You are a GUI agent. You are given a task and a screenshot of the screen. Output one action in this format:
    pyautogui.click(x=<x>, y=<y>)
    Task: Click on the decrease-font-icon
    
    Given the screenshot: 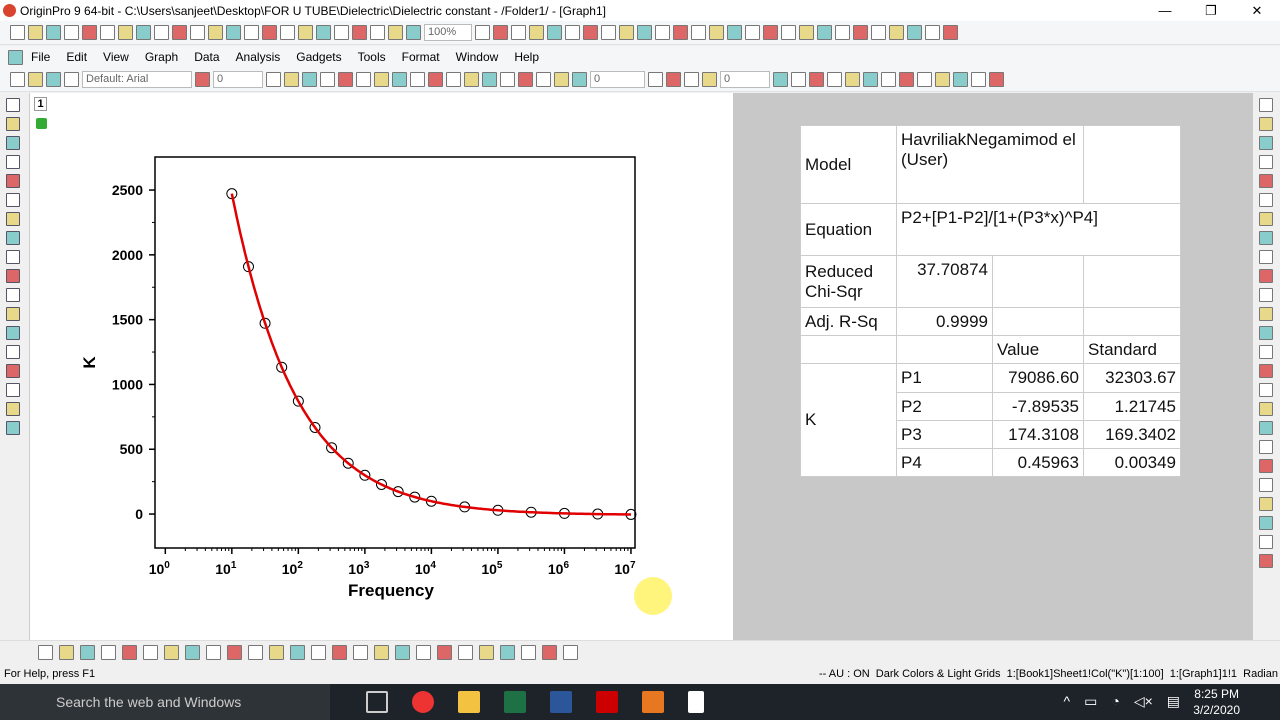 What is the action you would take?
    pyautogui.click(x=816, y=79)
    